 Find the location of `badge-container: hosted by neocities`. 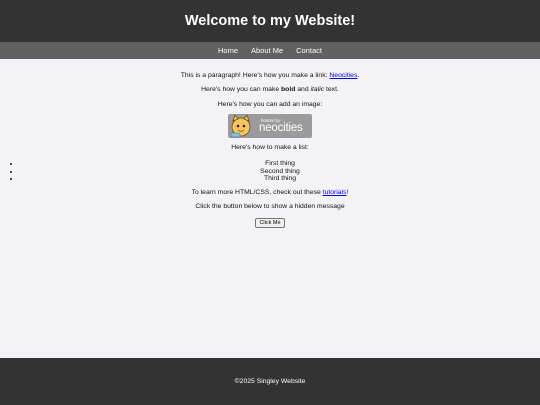

badge-container: hosted by neocities is located at coordinates (270, 126).